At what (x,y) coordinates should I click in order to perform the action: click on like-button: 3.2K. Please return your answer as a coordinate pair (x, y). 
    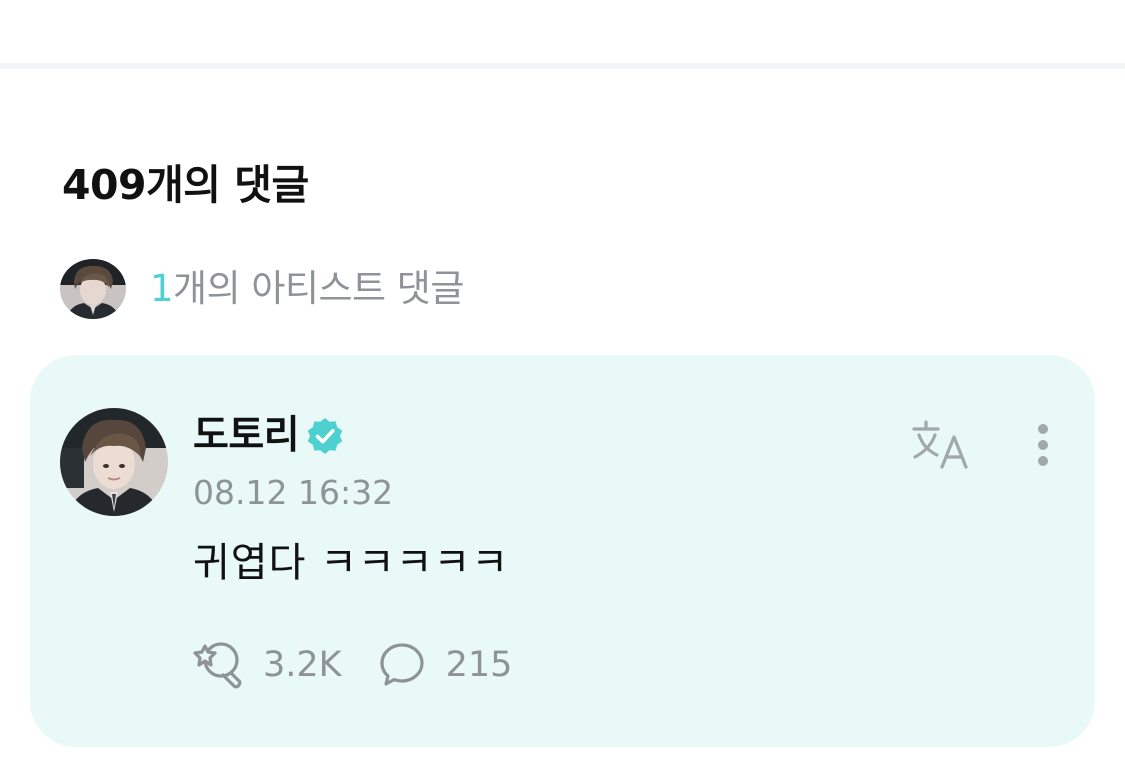
    Looking at the image, I should click on (267, 665).